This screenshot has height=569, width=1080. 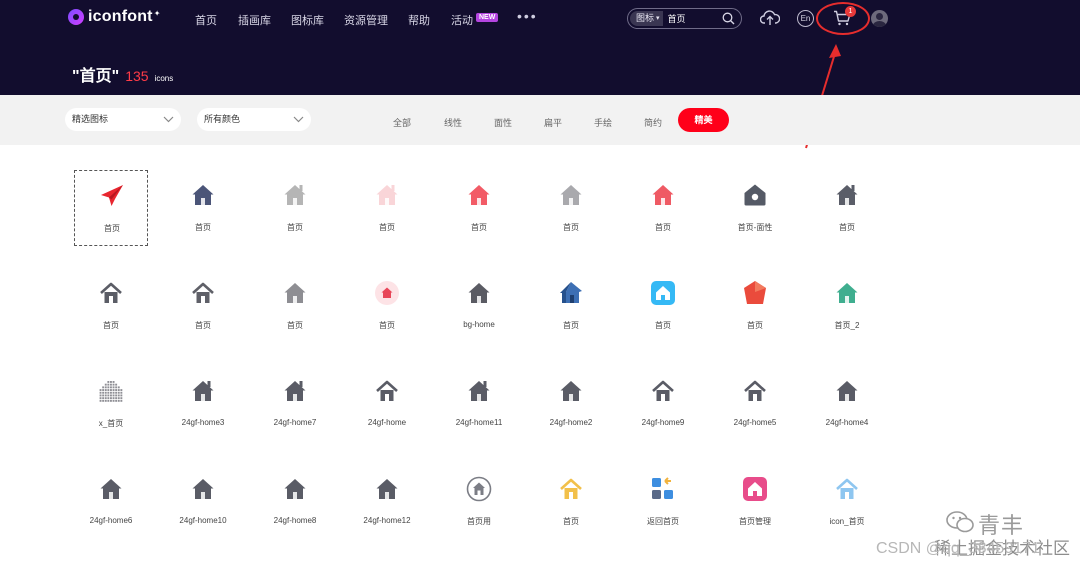 I want to click on search-type-label: 图标, so click(x=645, y=18).